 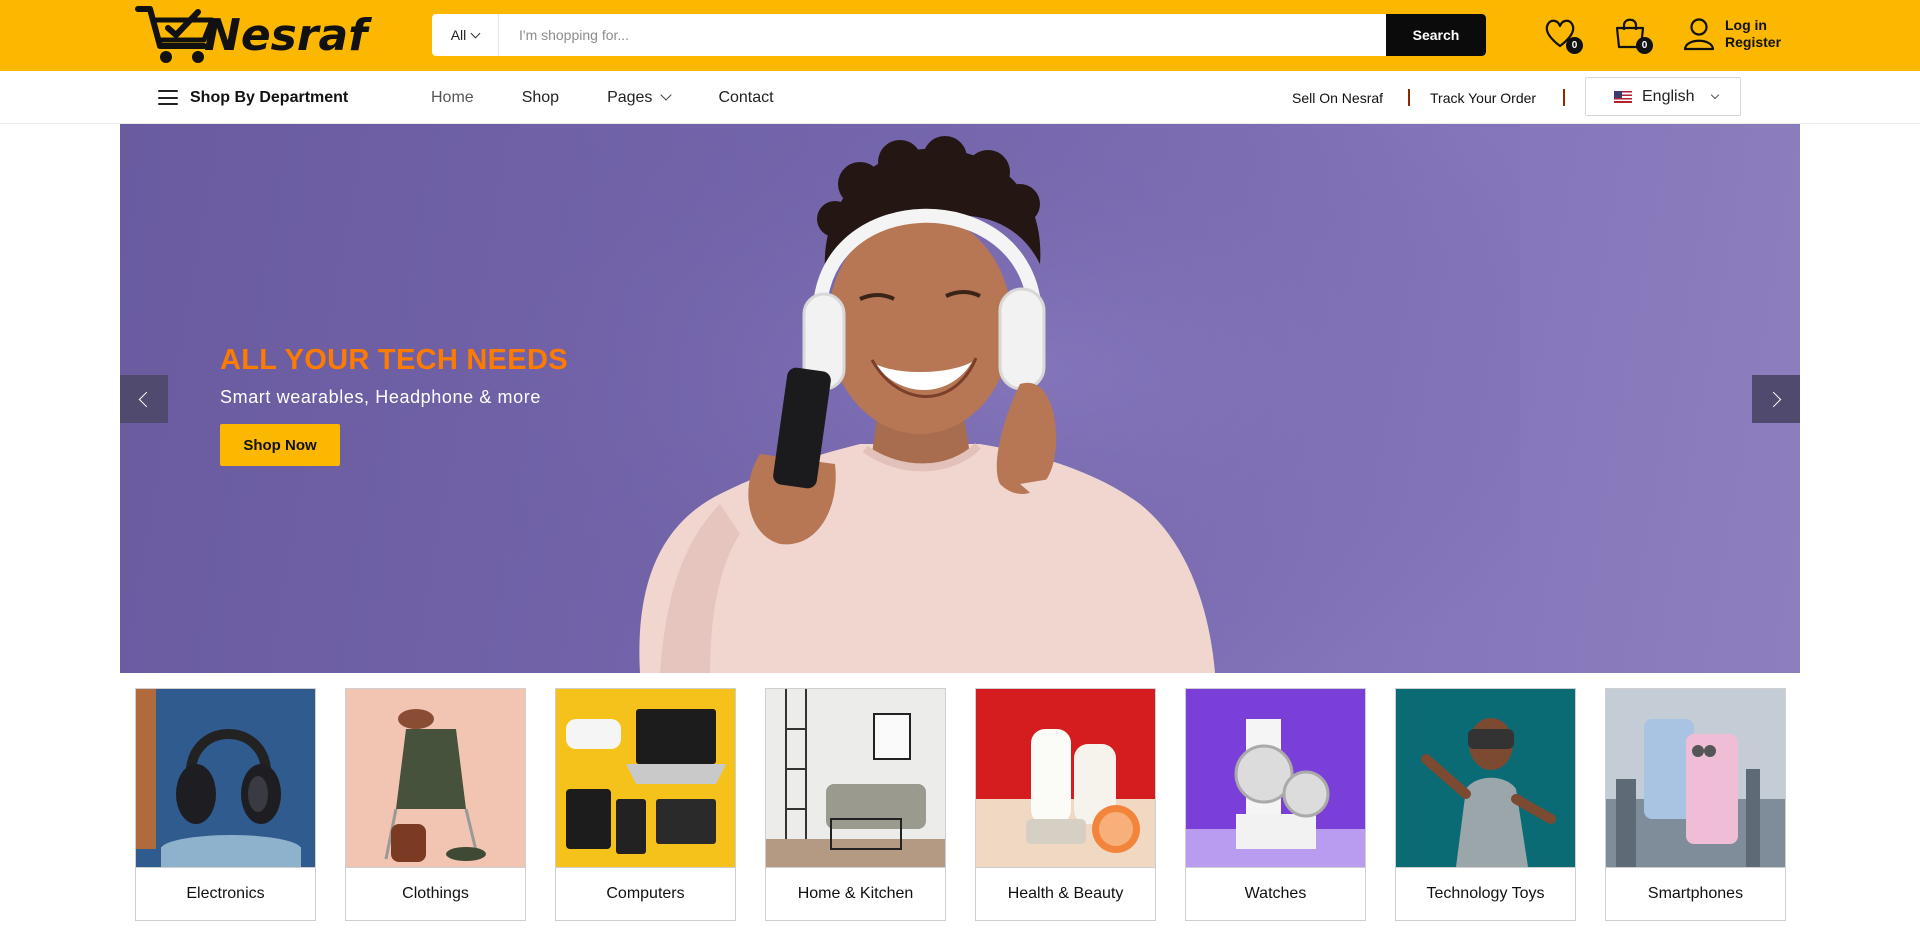 I want to click on search-category-select: All, so click(x=465, y=35).